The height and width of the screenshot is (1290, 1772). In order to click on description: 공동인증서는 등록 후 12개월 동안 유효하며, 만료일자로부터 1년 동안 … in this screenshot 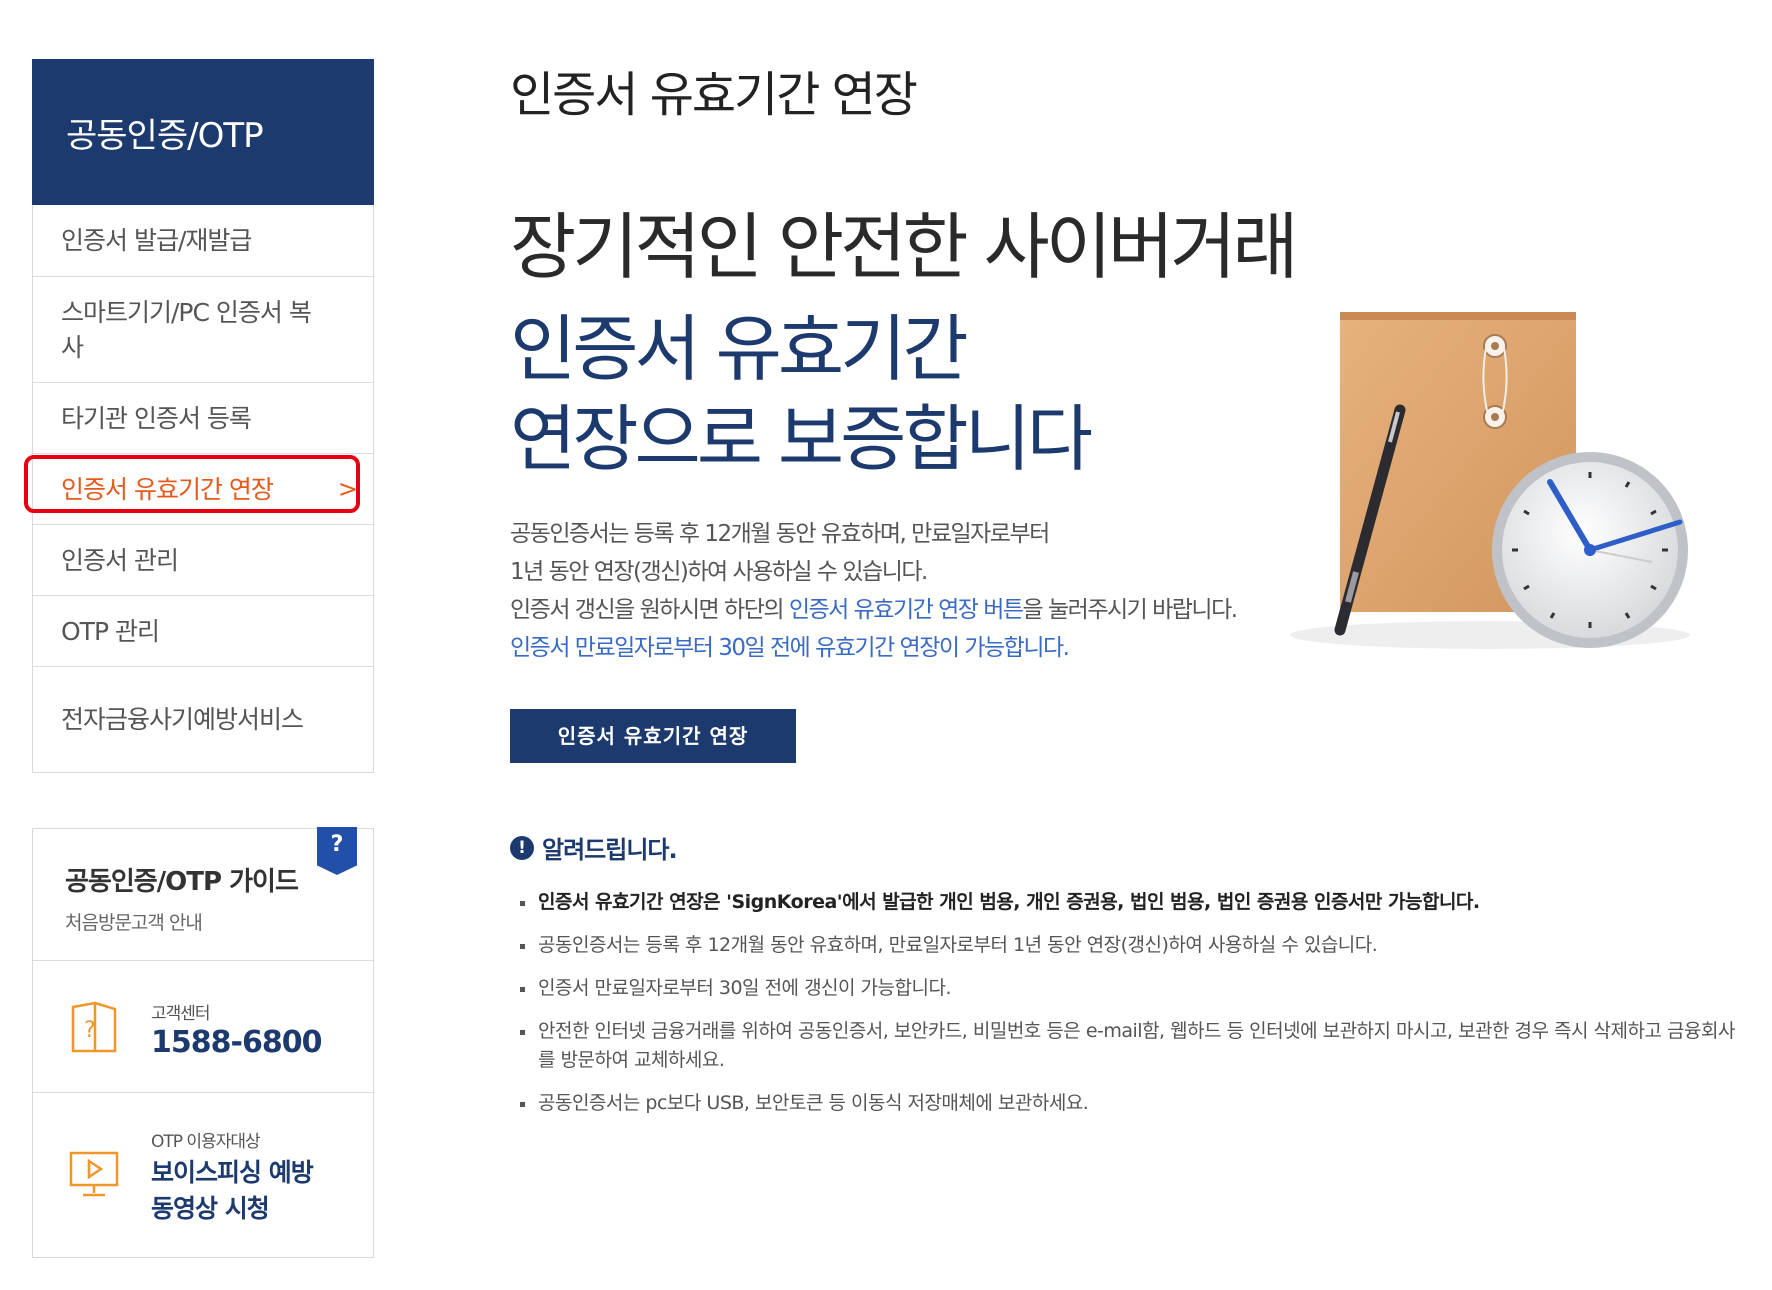, I will do `click(874, 591)`.